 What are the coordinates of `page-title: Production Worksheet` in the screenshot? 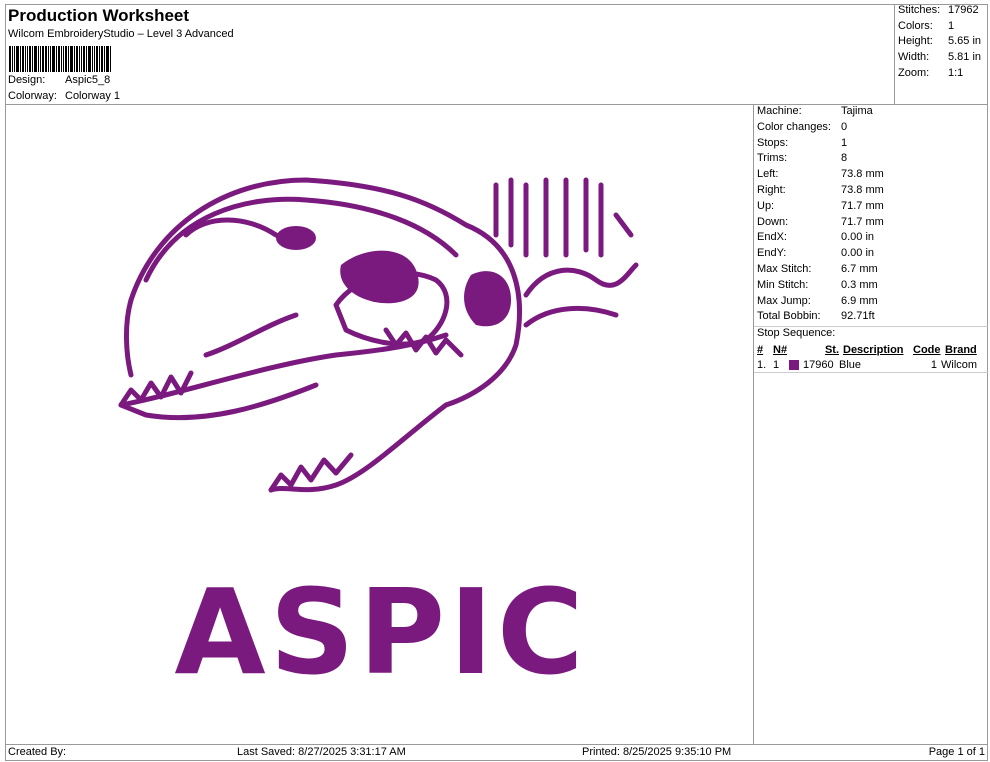 It's located at (99, 15).